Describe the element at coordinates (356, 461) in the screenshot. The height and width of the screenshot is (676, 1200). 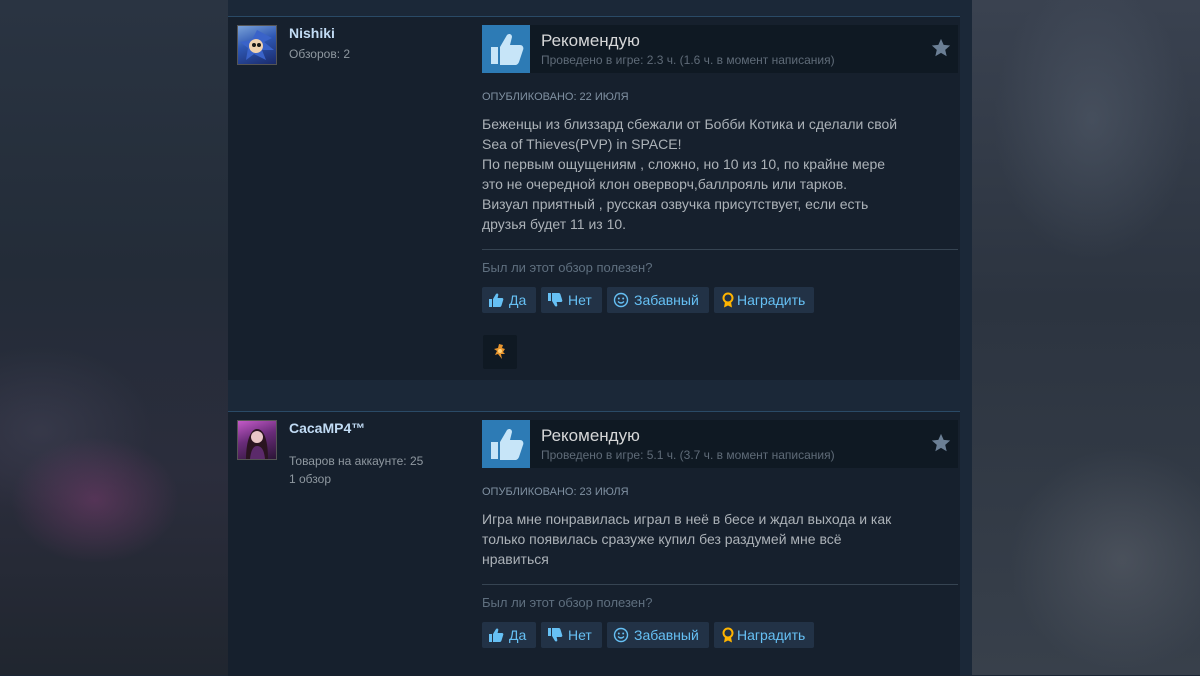
I see `author-product-count: Товаров на аккаунте: 25` at that location.